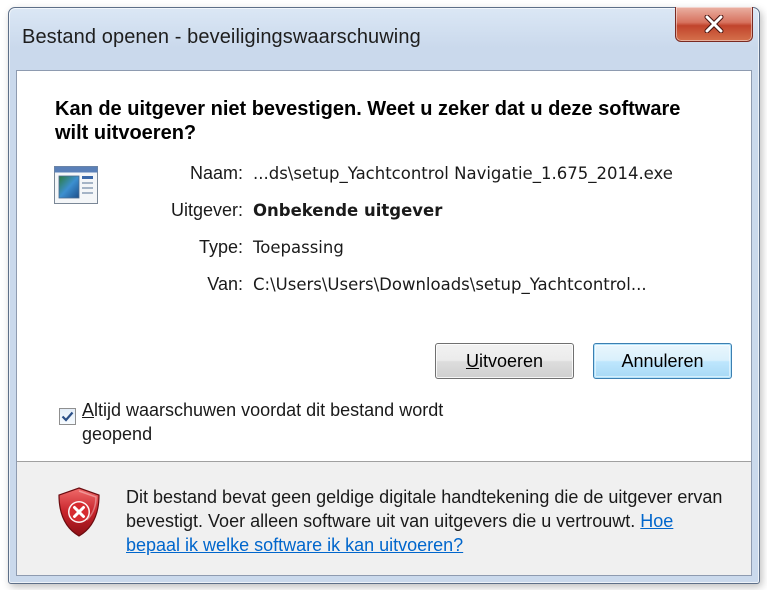 The height and width of the screenshot is (590, 767). I want to click on detail-label: Van:, so click(225, 284).